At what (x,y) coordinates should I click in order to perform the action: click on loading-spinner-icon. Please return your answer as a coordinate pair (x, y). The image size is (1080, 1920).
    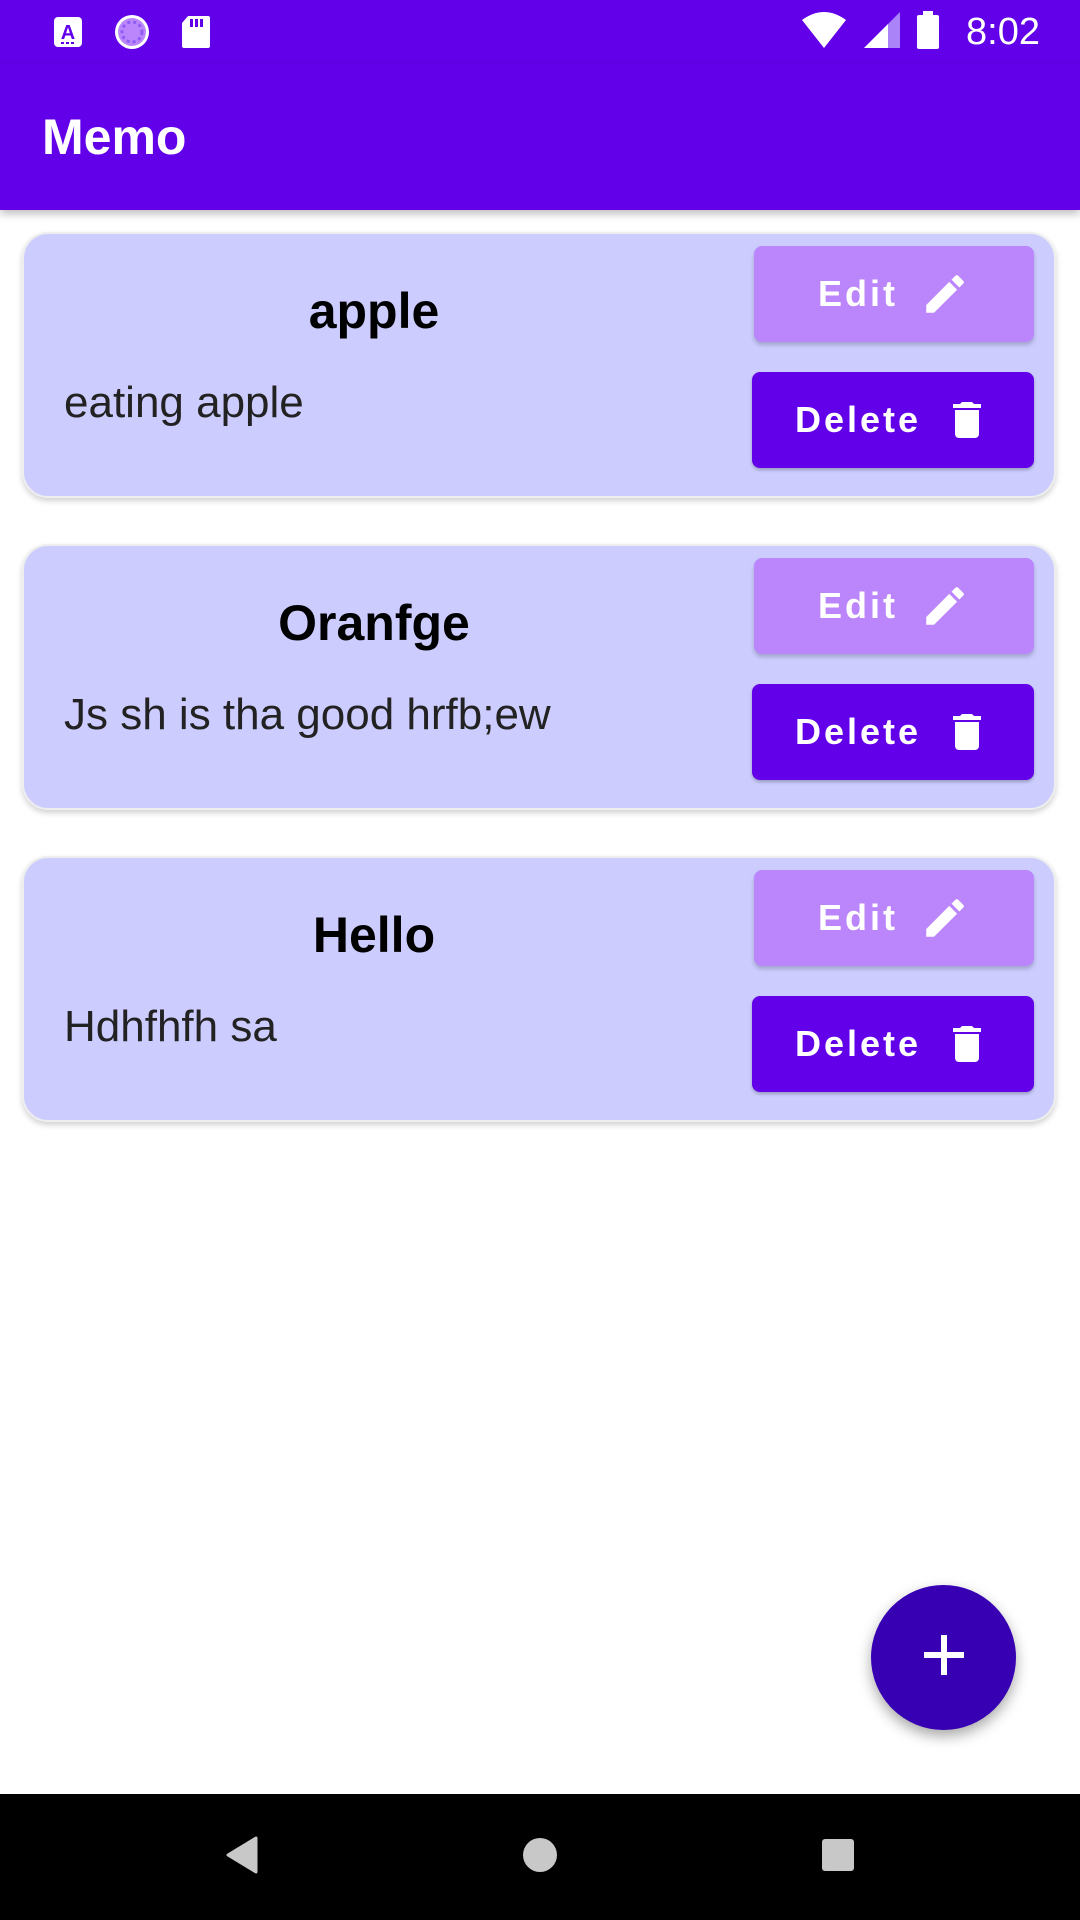
    Looking at the image, I should click on (132, 34).